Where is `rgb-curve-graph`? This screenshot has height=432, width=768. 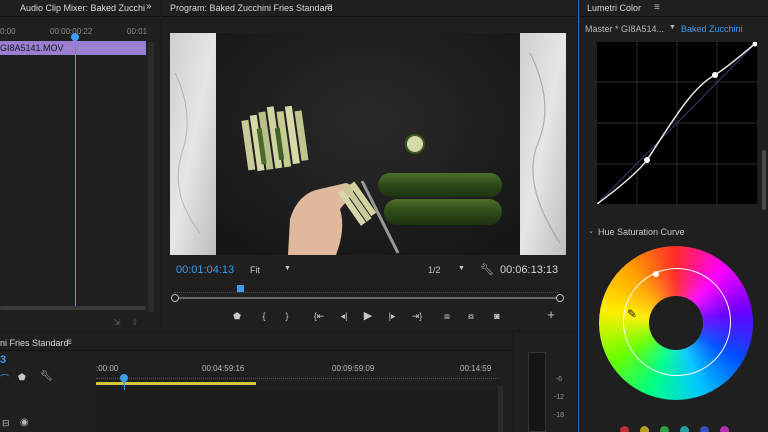
rgb-curve-graph is located at coordinates (677, 123).